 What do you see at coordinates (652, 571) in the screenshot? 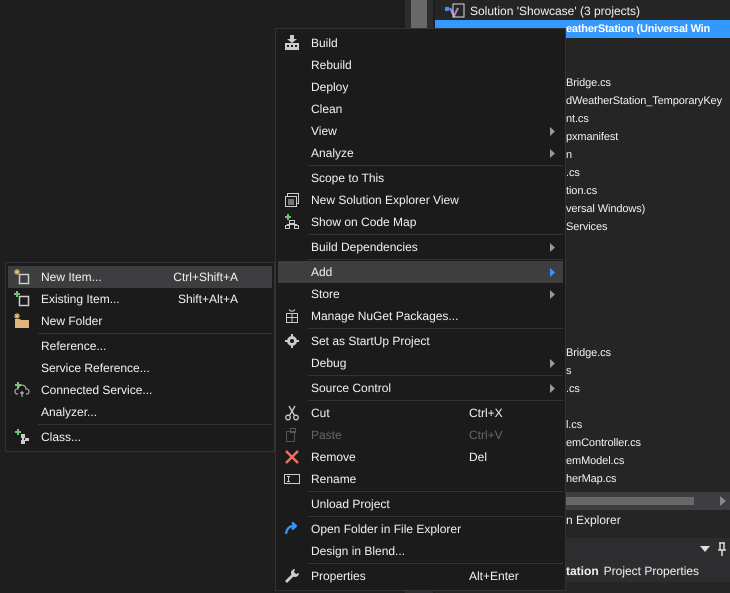
I see `properties-subtitle: Project Properties` at bounding box center [652, 571].